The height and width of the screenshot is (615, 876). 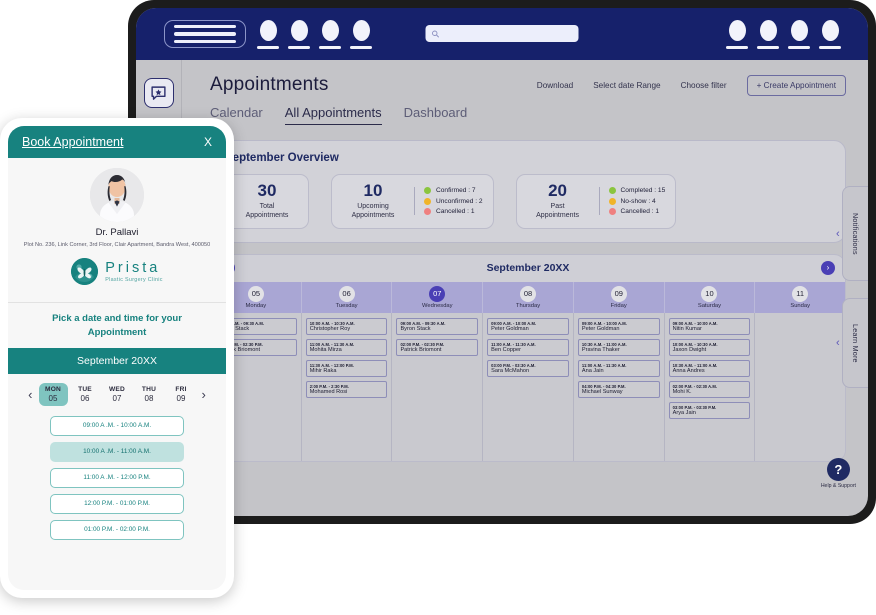 I want to click on appointment-time: 09:00 A.M. - 09:30 A.M., so click(x=423, y=323).